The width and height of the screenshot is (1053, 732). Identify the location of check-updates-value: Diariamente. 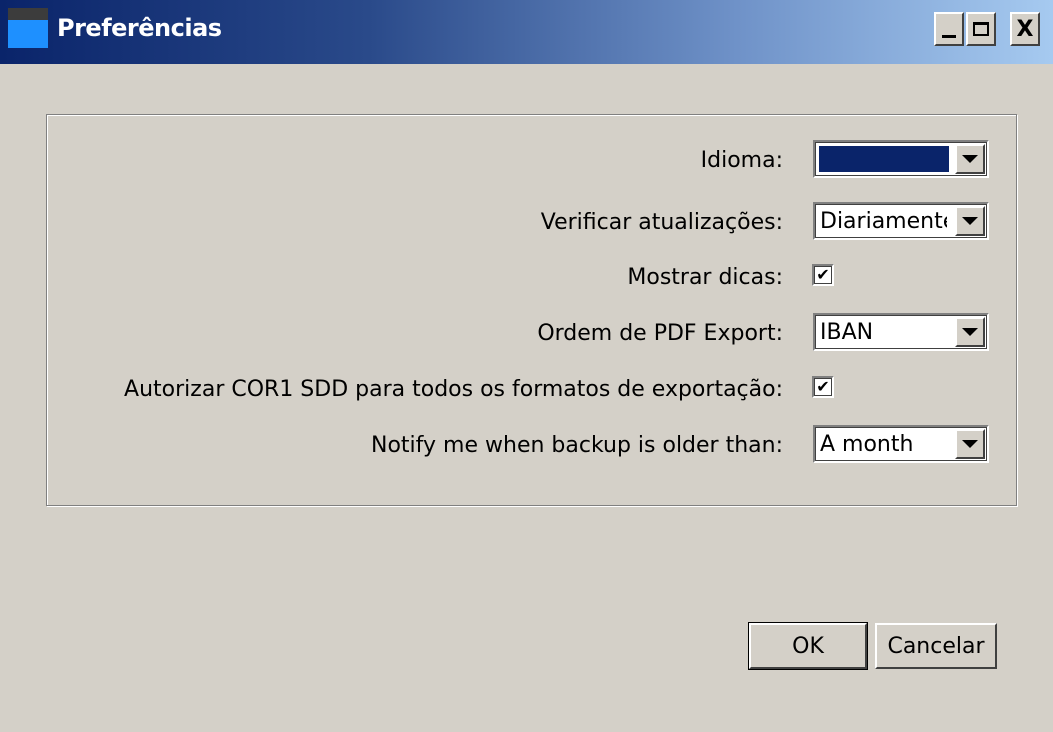
(883, 221).